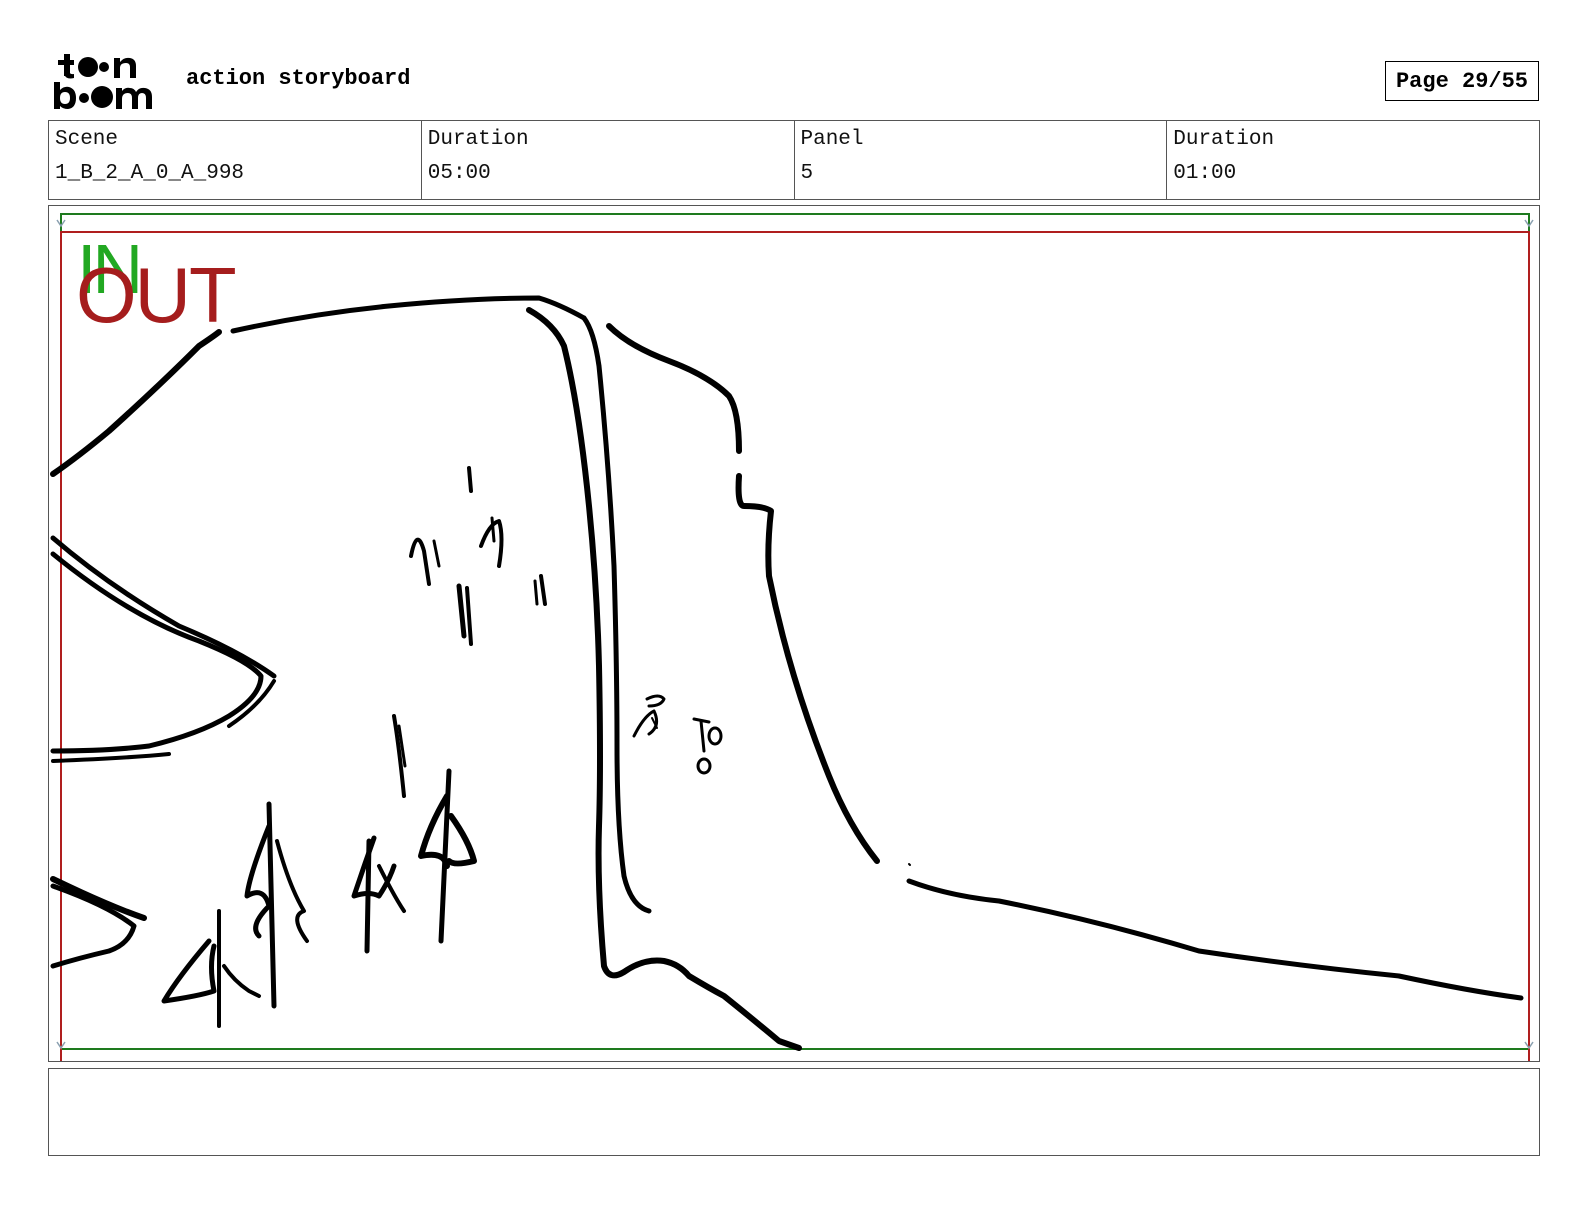 The width and height of the screenshot is (1584, 1224). I want to click on panel-cell: Panel 5, so click(981, 160).